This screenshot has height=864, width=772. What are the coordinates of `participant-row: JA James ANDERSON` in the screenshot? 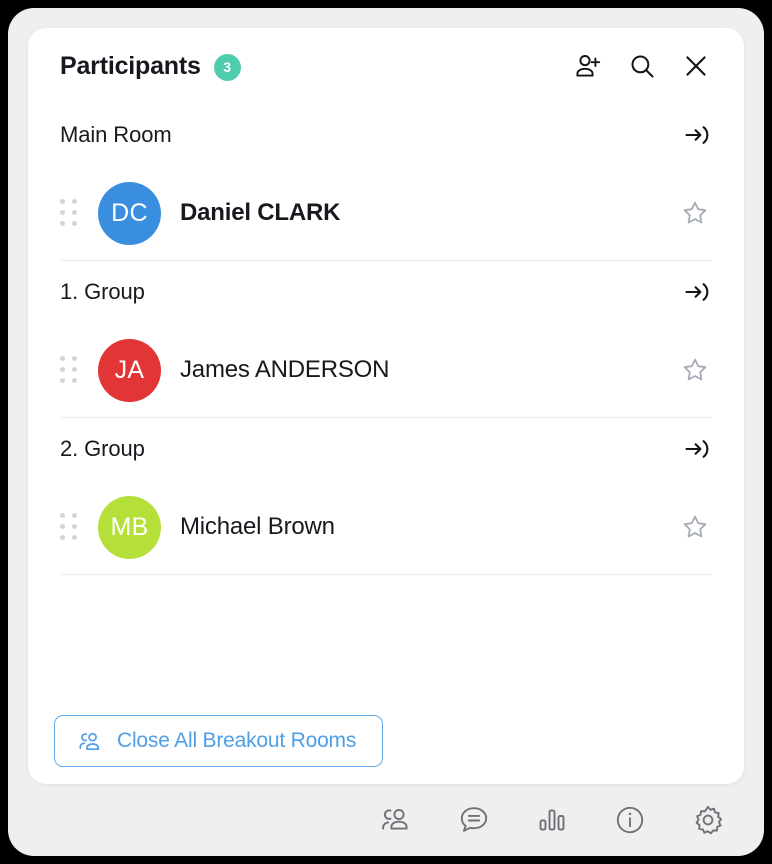 It's located at (386, 370).